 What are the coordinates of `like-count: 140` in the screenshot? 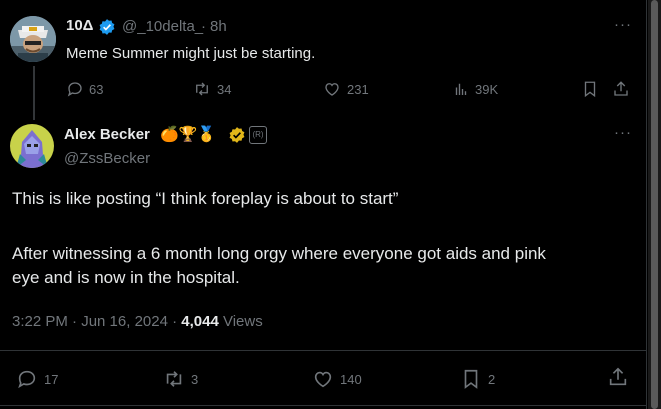 It's located at (351, 379).